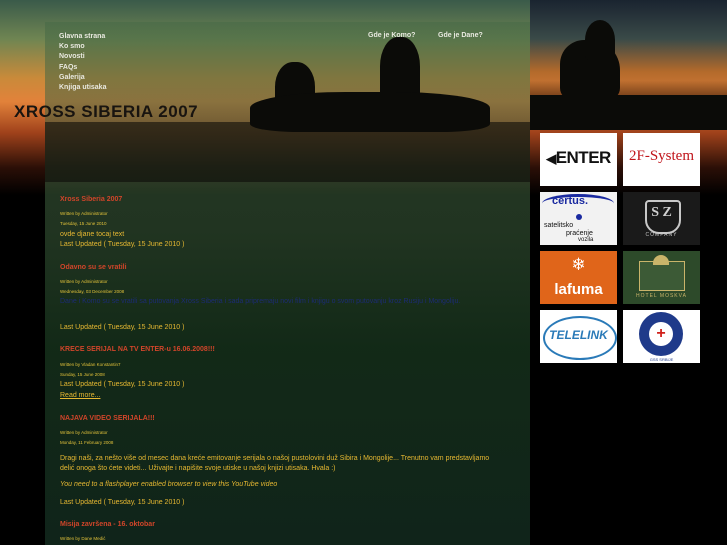 This screenshot has width=727, height=545. I want to click on gss-emblem-icon: +, so click(661, 334).